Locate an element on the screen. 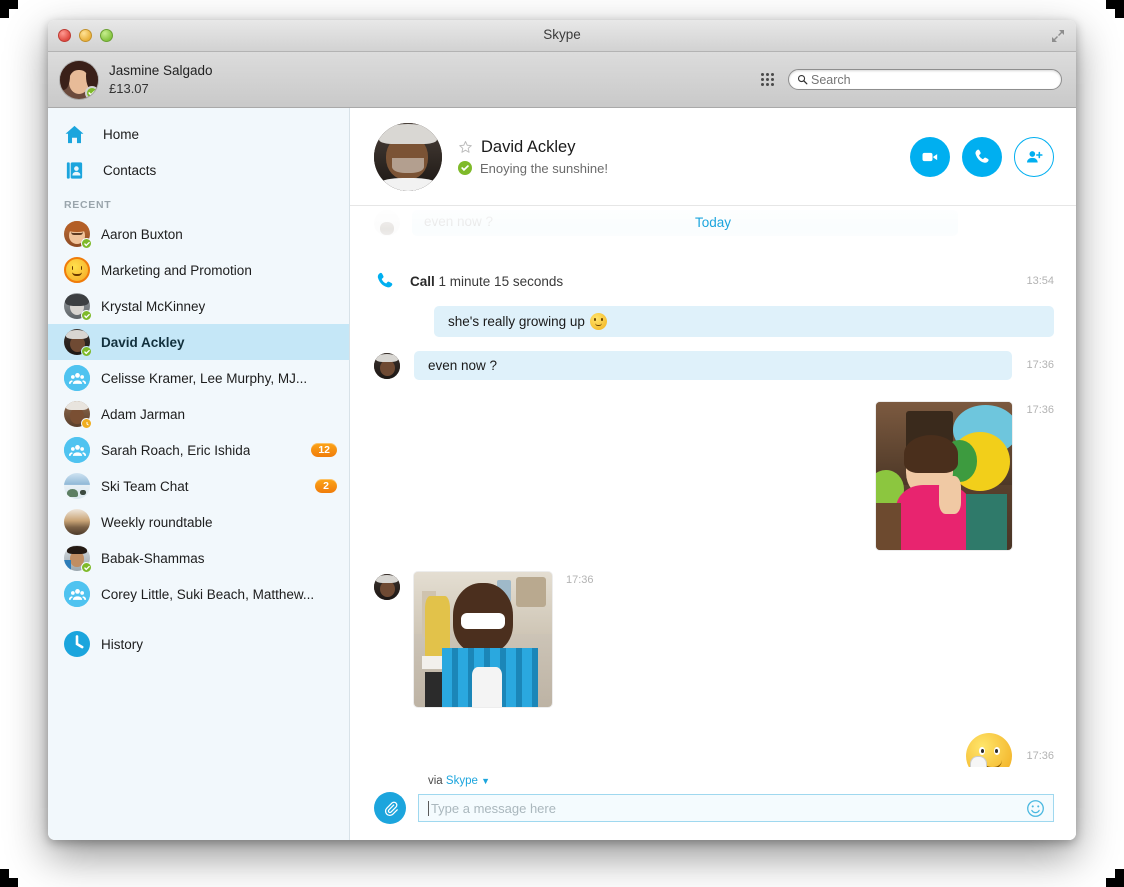  voice-call-button is located at coordinates (982, 156).